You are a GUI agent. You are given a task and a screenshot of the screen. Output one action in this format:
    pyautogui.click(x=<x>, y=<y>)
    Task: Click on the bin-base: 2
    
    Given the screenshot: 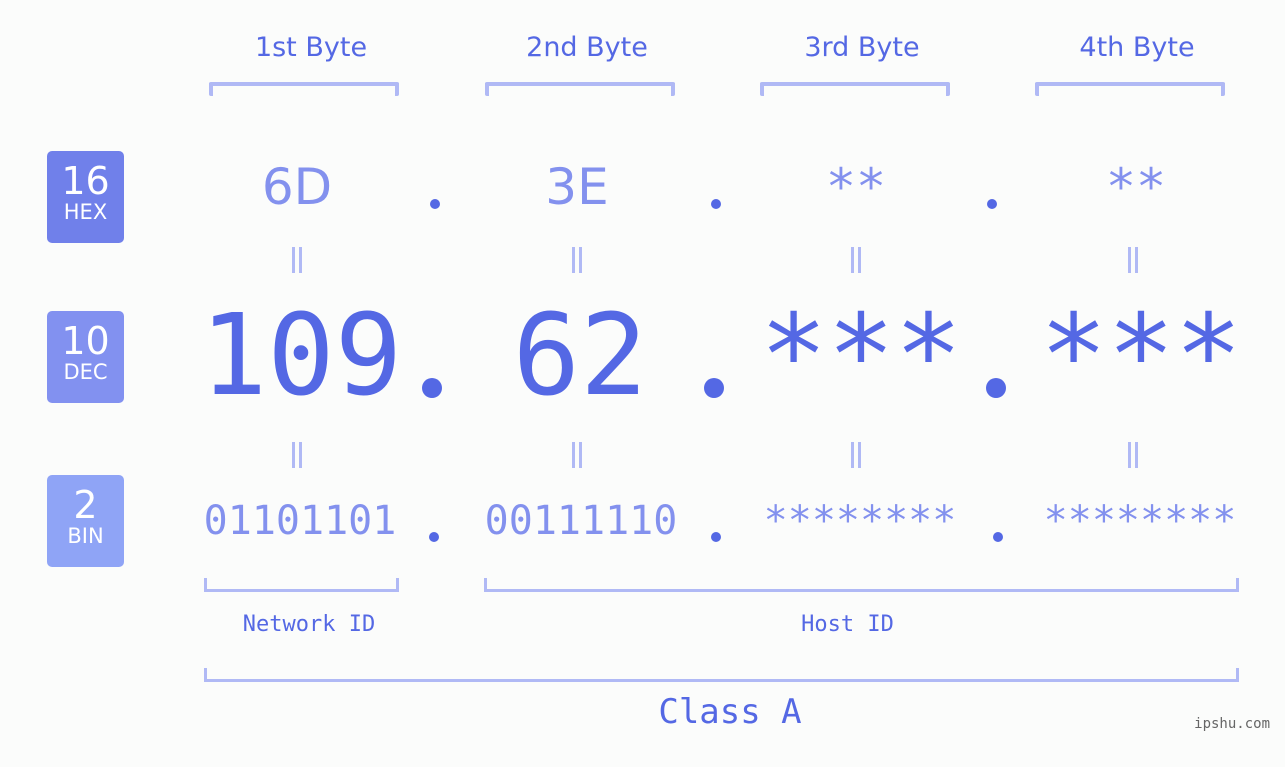 What is the action you would take?
    pyautogui.click(x=85, y=505)
    